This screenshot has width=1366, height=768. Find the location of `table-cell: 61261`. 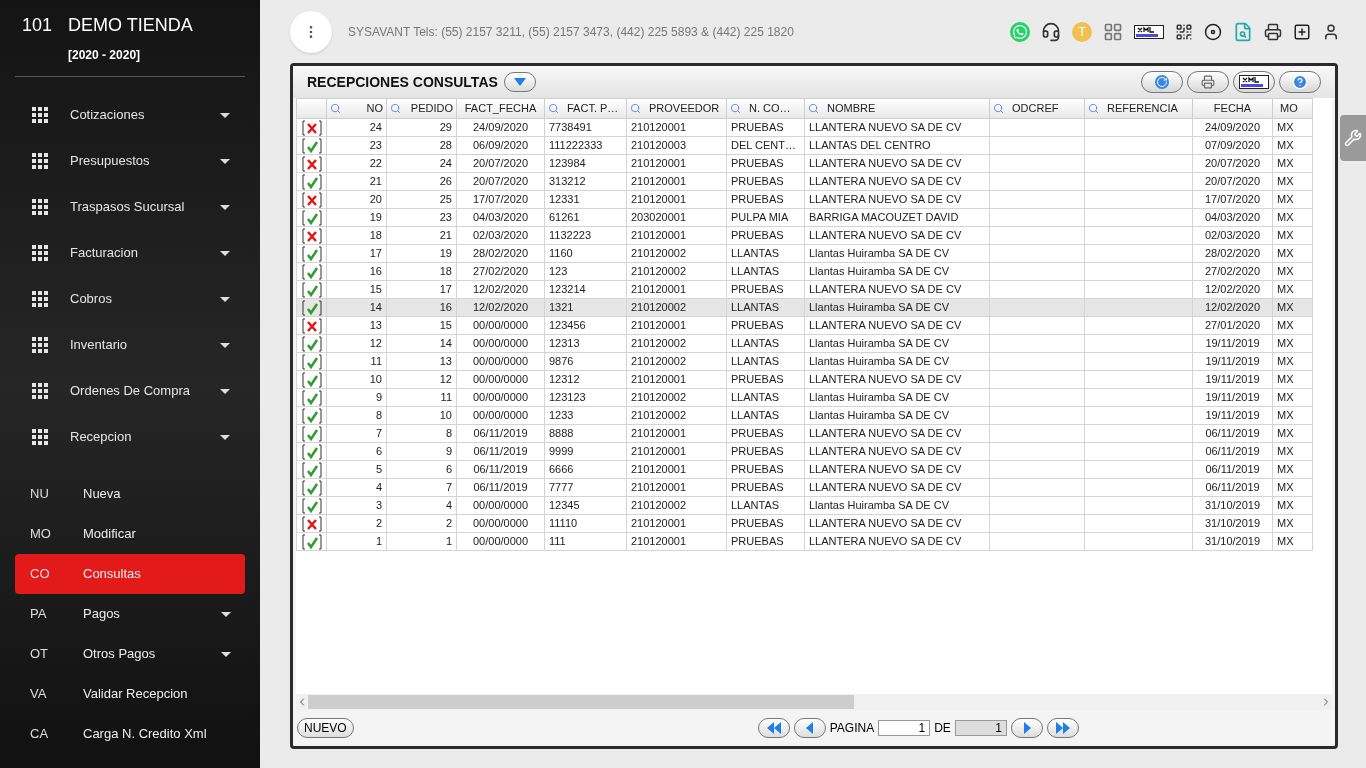

table-cell: 61261 is located at coordinates (564, 217).